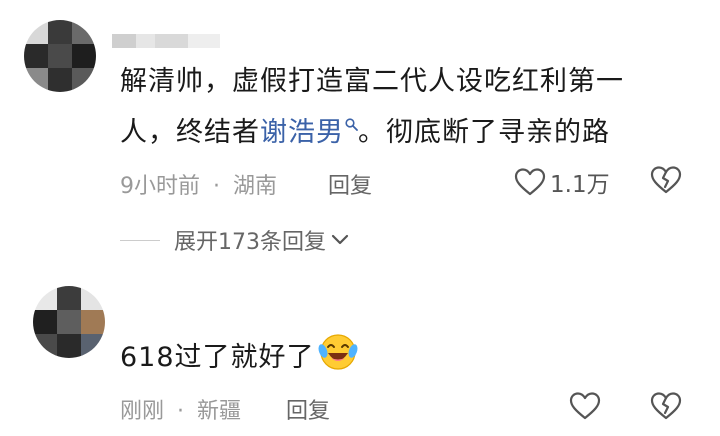 This screenshot has width=720, height=436. What do you see at coordinates (219, 411) in the screenshot?
I see `comment-location: 新疆` at bounding box center [219, 411].